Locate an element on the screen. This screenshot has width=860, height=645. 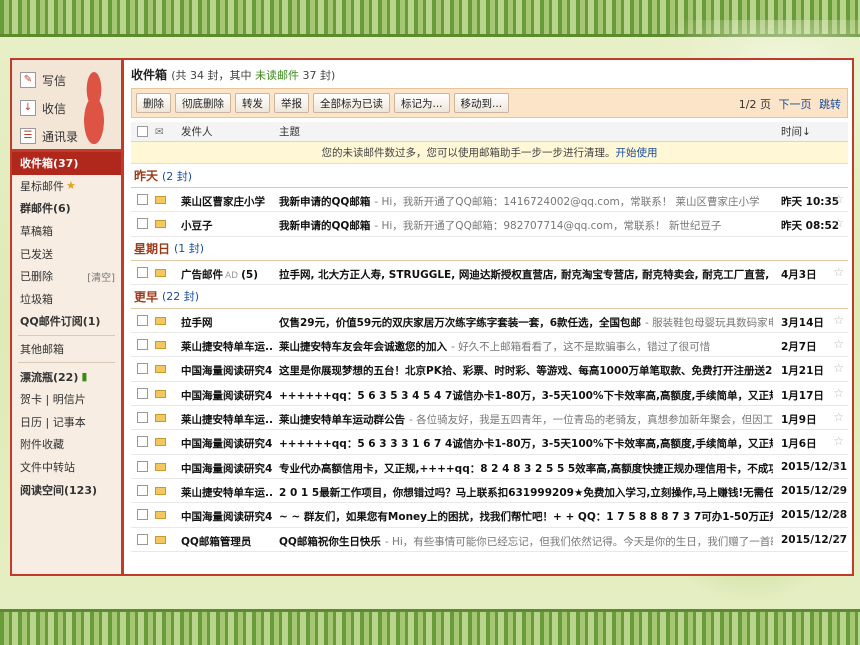
forward-button: 转发 is located at coordinates (252, 103).